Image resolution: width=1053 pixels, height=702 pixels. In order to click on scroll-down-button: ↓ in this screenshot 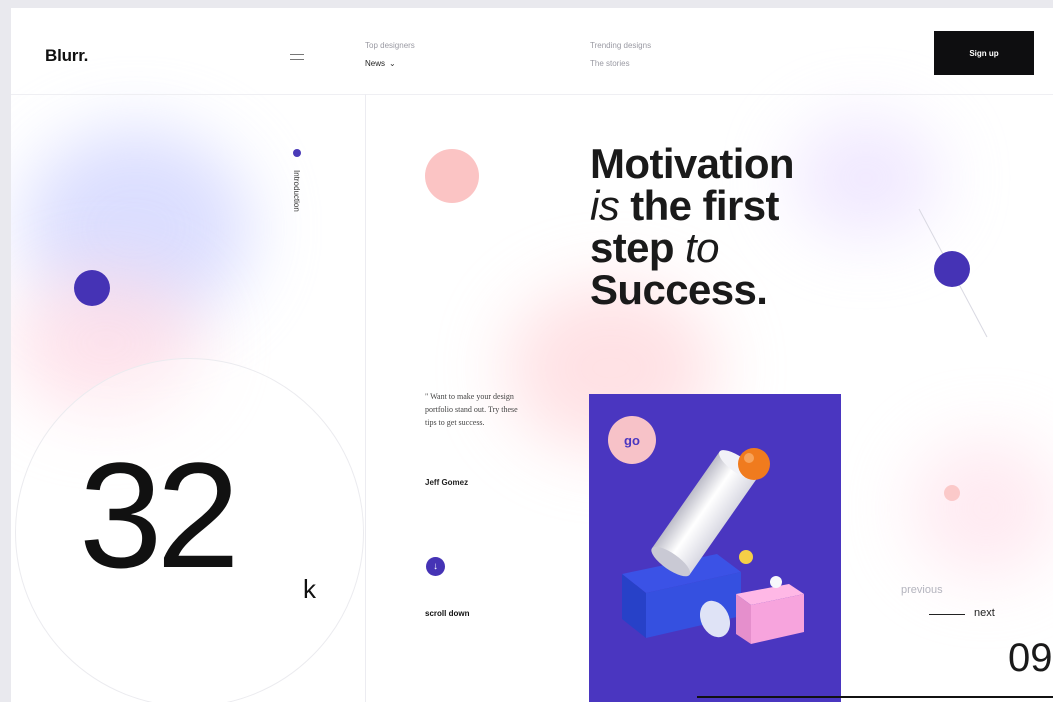, I will do `click(435, 566)`.